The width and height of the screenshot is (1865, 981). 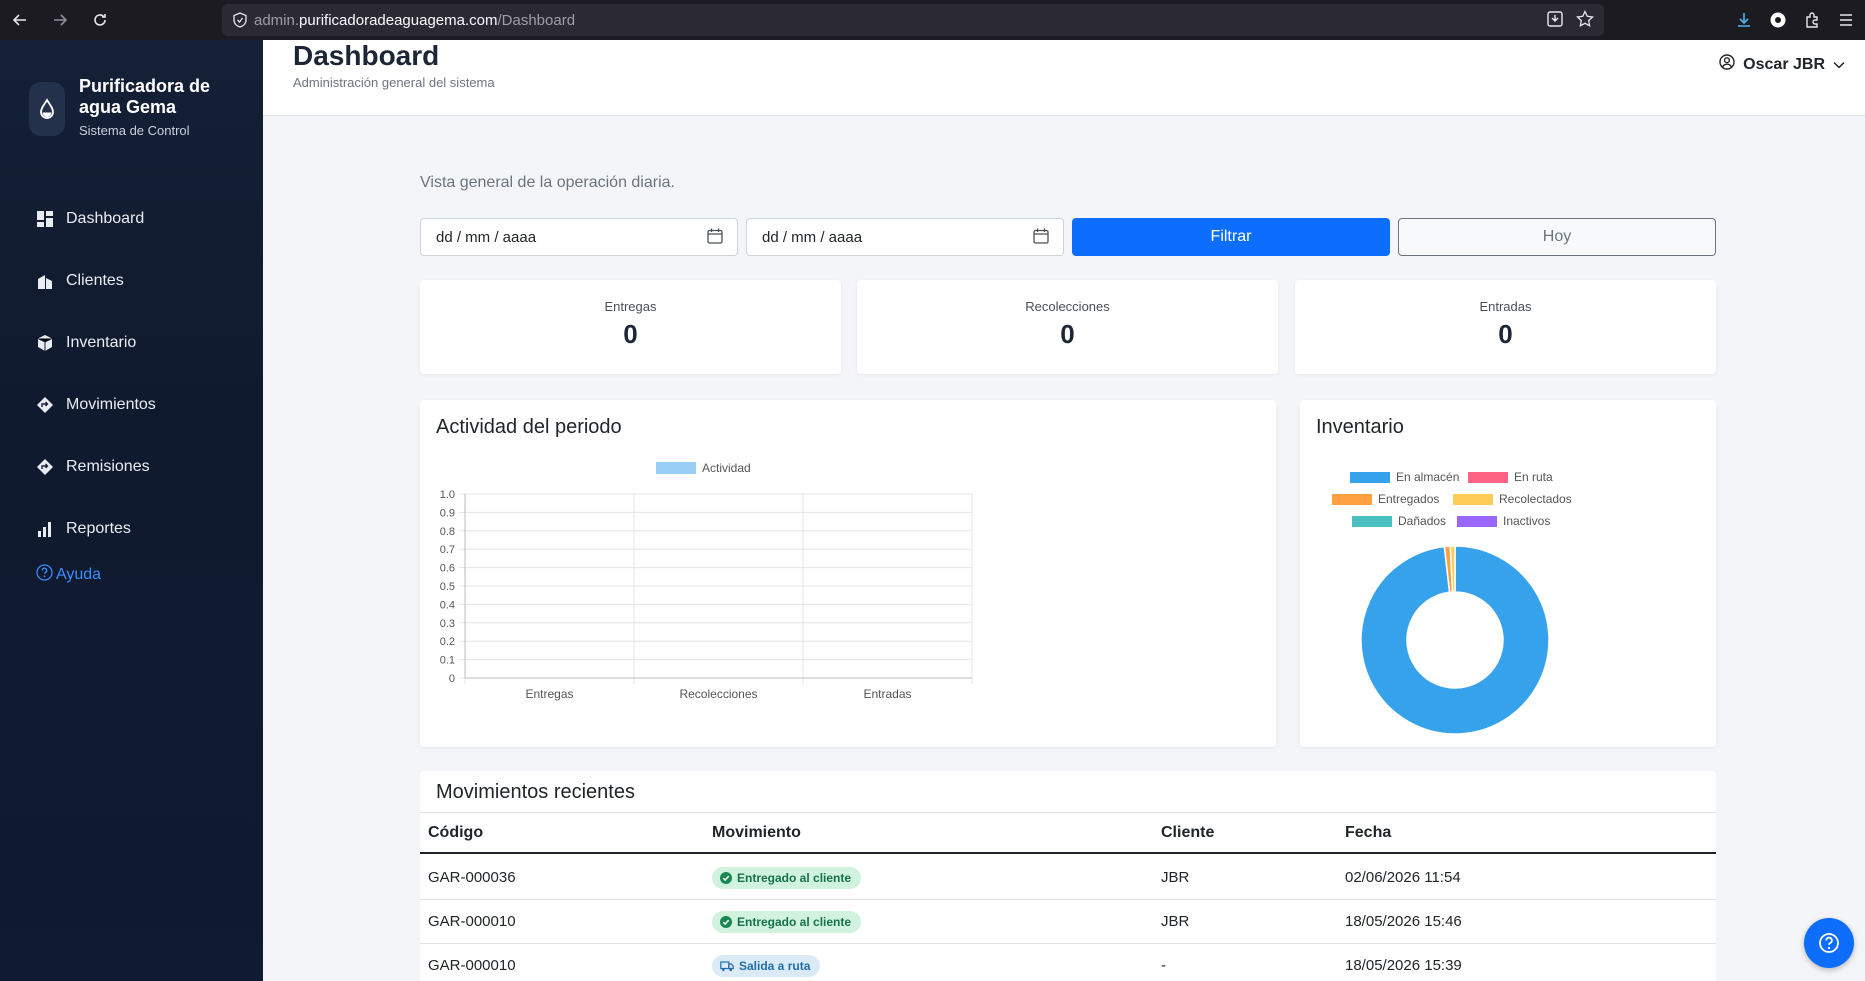 What do you see at coordinates (60, 20) in the screenshot?
I see `forward-icon` at bounding box center [60, 20].